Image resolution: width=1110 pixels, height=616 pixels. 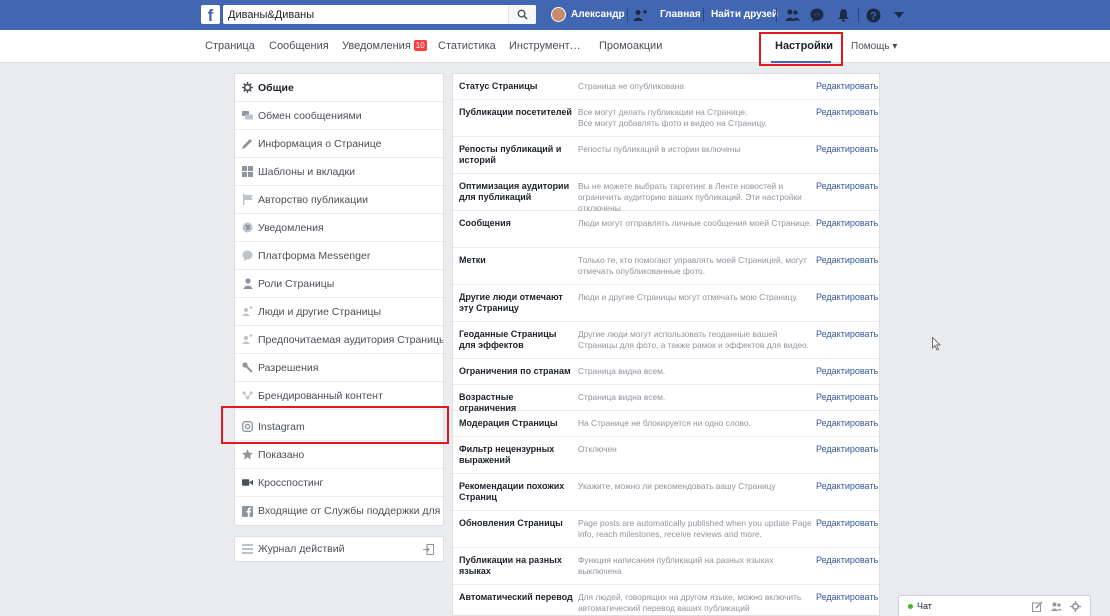 What do you see at coordinates (230, 46) in the screenshot?
I see `tab-page: Страница` at bounding box center [230, 46].